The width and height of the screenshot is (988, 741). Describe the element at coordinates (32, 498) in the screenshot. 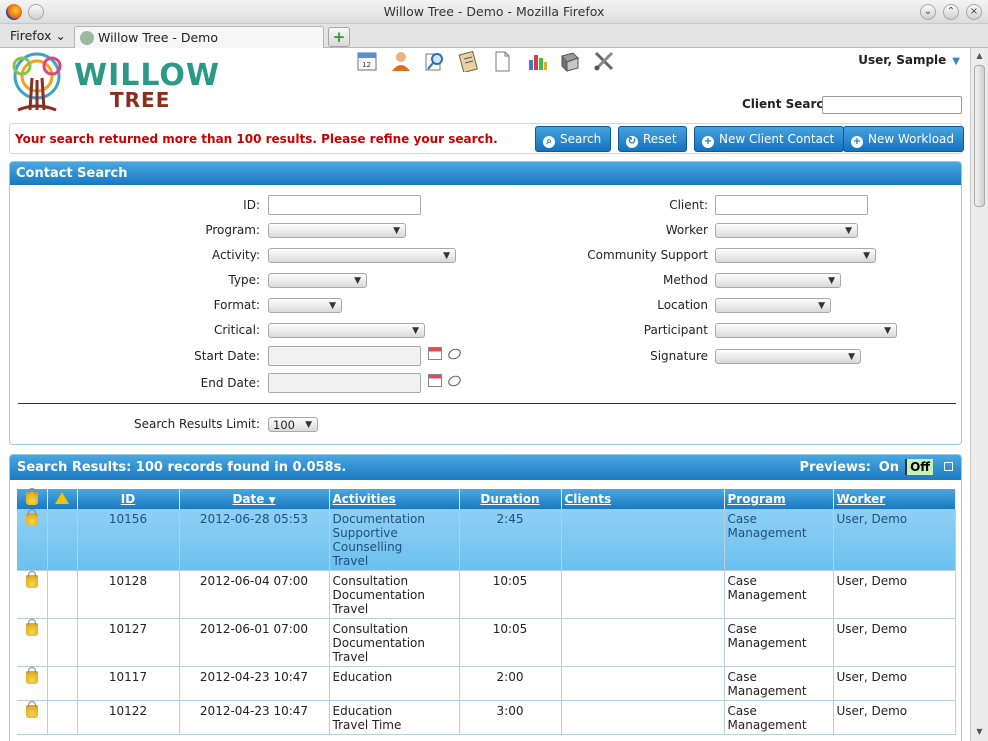

I see `lock-column-header` at that location.